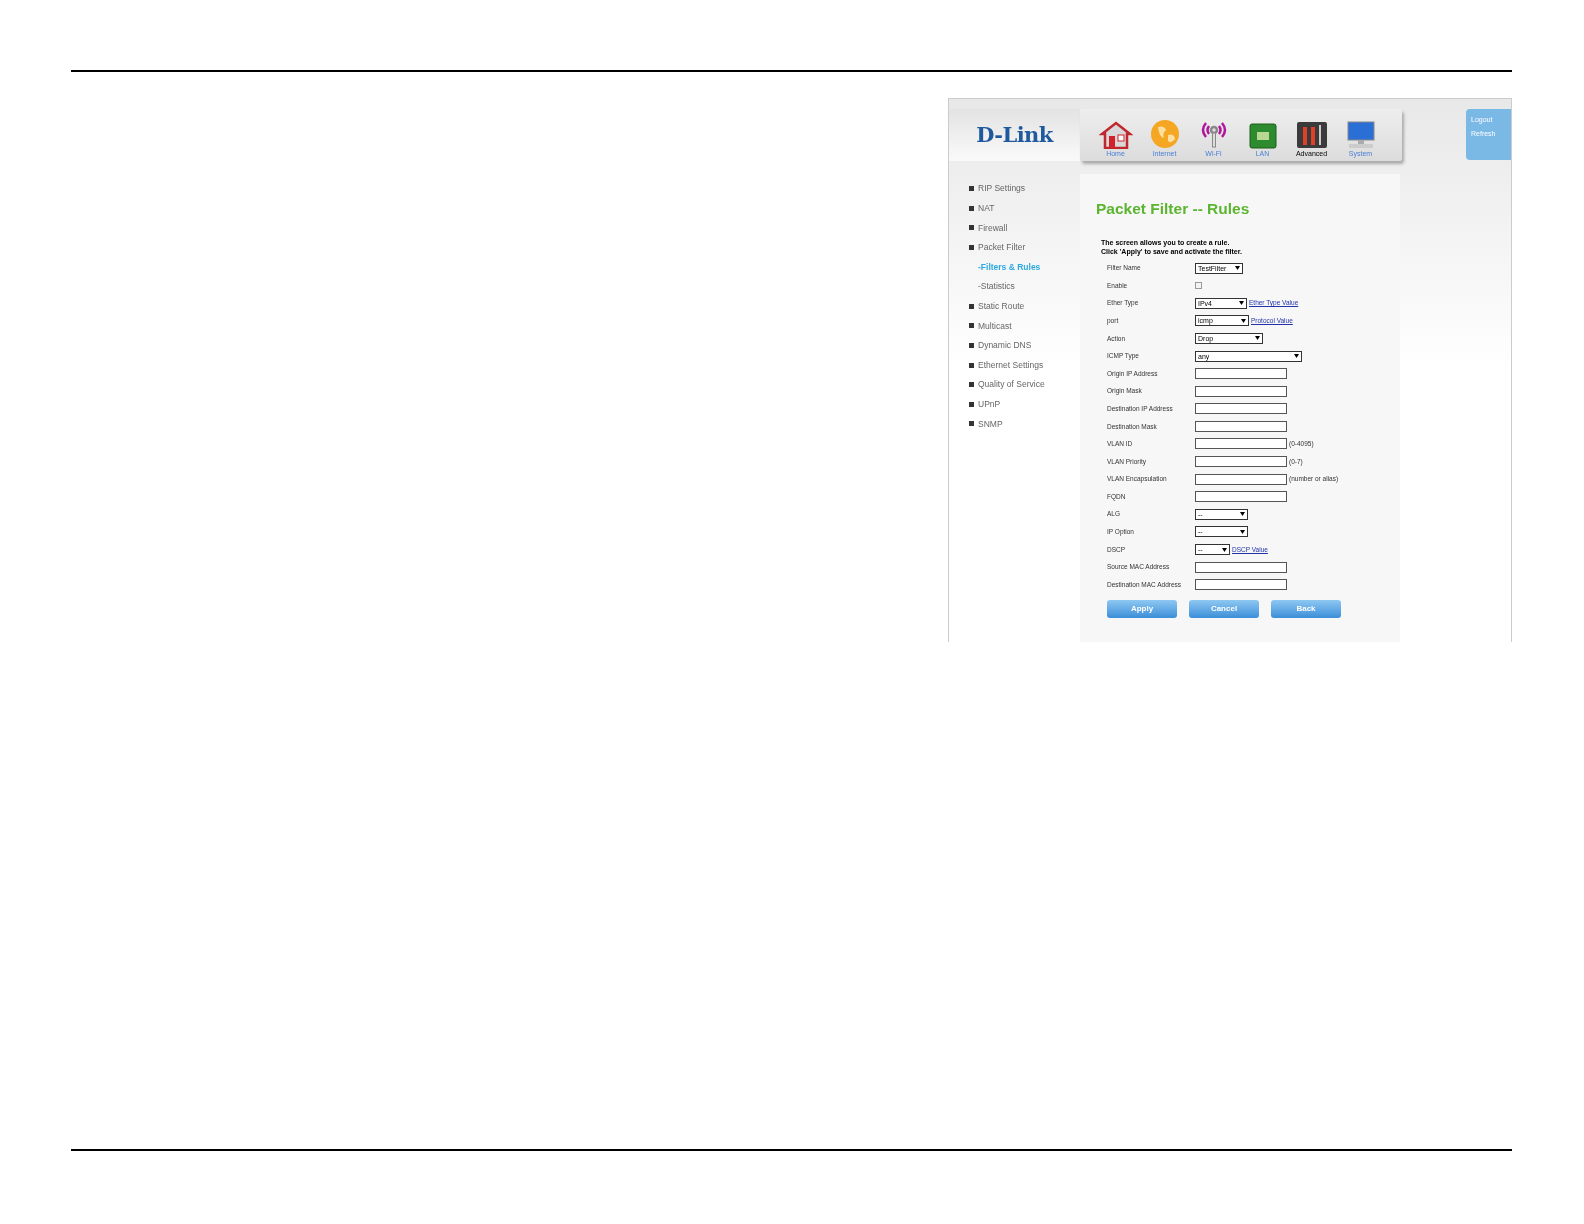 The width and height of the screenshot is (1584, 1224). What do you see at coordinates (1024, 424) in the screenshot?
I see `sidebar-item: SNMP` at bounding box center [1024, 424].